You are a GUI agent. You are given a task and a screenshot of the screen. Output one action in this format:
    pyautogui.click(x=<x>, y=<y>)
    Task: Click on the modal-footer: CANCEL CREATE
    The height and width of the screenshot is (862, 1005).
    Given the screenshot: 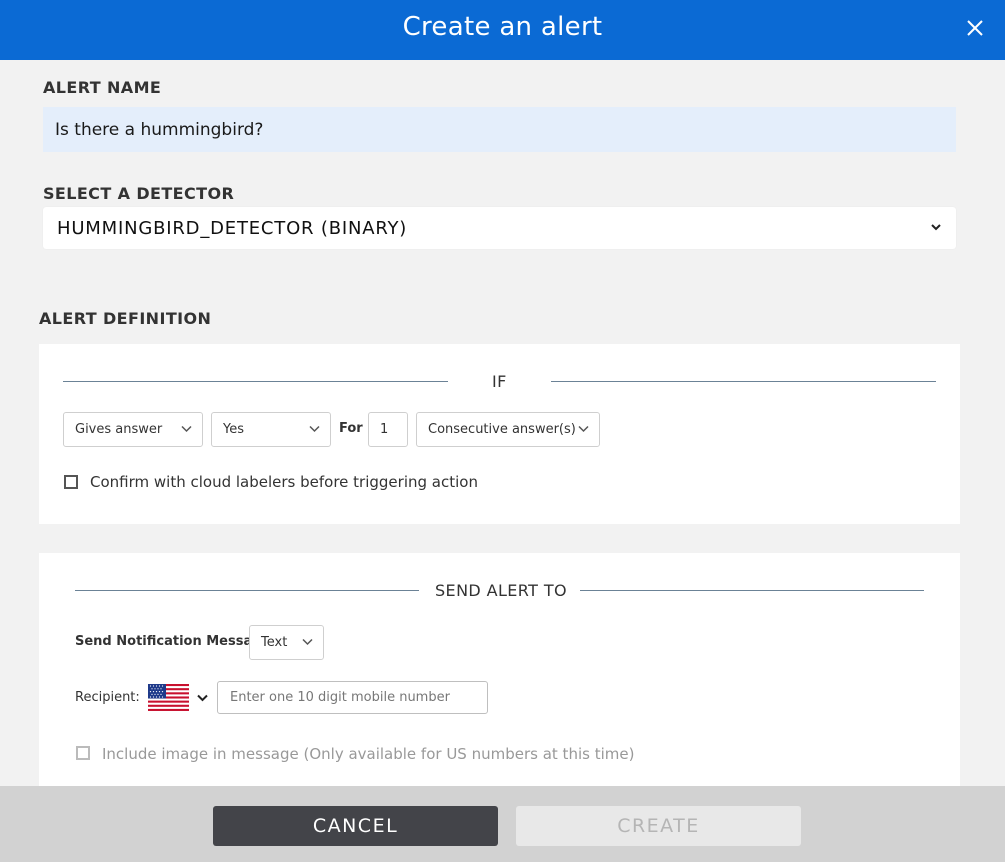 What is the action you would take?
    pyautogui.click(x=502, y=824)
    